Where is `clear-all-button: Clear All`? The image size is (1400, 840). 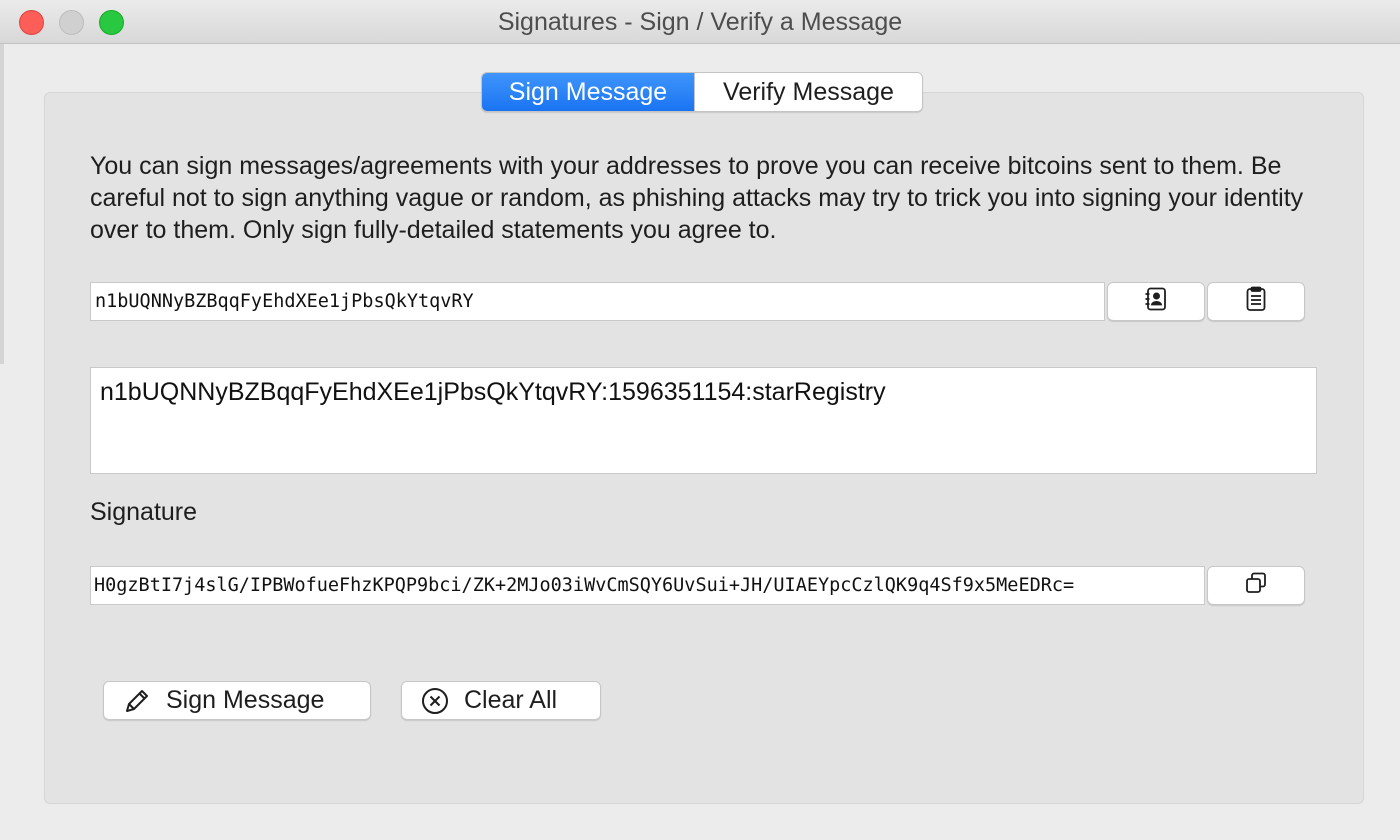 clear-all-button: Clear All is located at coordinates (501, 700).